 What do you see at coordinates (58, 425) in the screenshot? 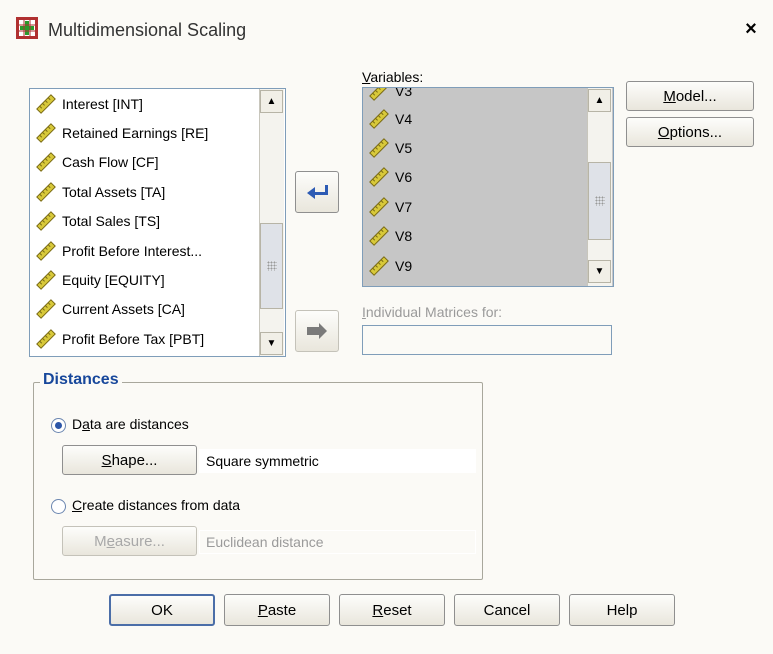
I see `data-are-distances-radio` at bounding box center [58, 425].